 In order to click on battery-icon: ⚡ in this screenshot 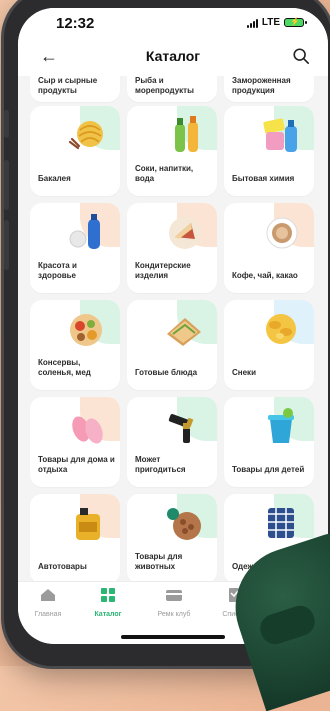, I will do `click(295, 22)`.